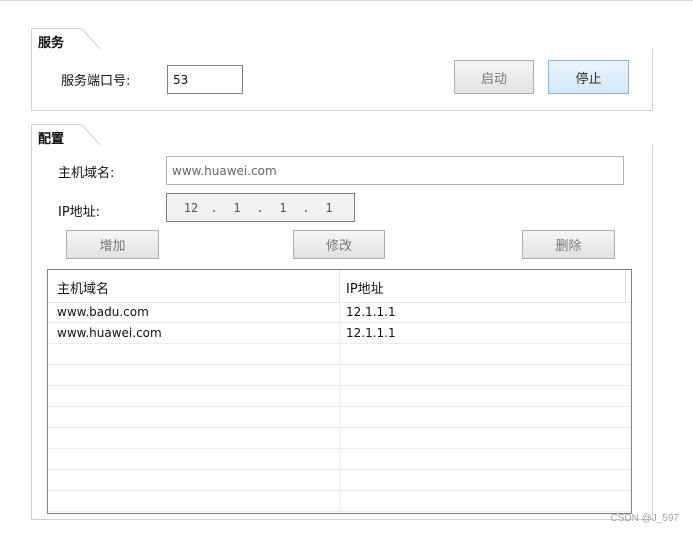 This screenshot has height=534, width=693. I want to click on column-header-host: 主机域名, so click(83, 287).